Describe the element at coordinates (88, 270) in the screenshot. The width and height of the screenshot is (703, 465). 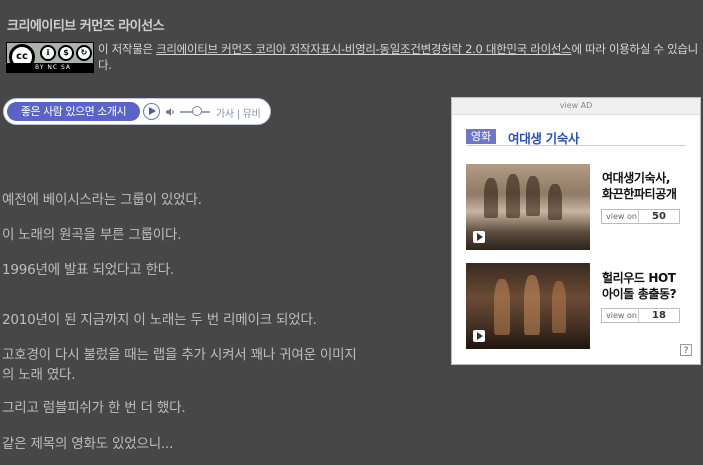
I see `post-paragraph: 1996년에 발표 되었다고 한다.` at that location.